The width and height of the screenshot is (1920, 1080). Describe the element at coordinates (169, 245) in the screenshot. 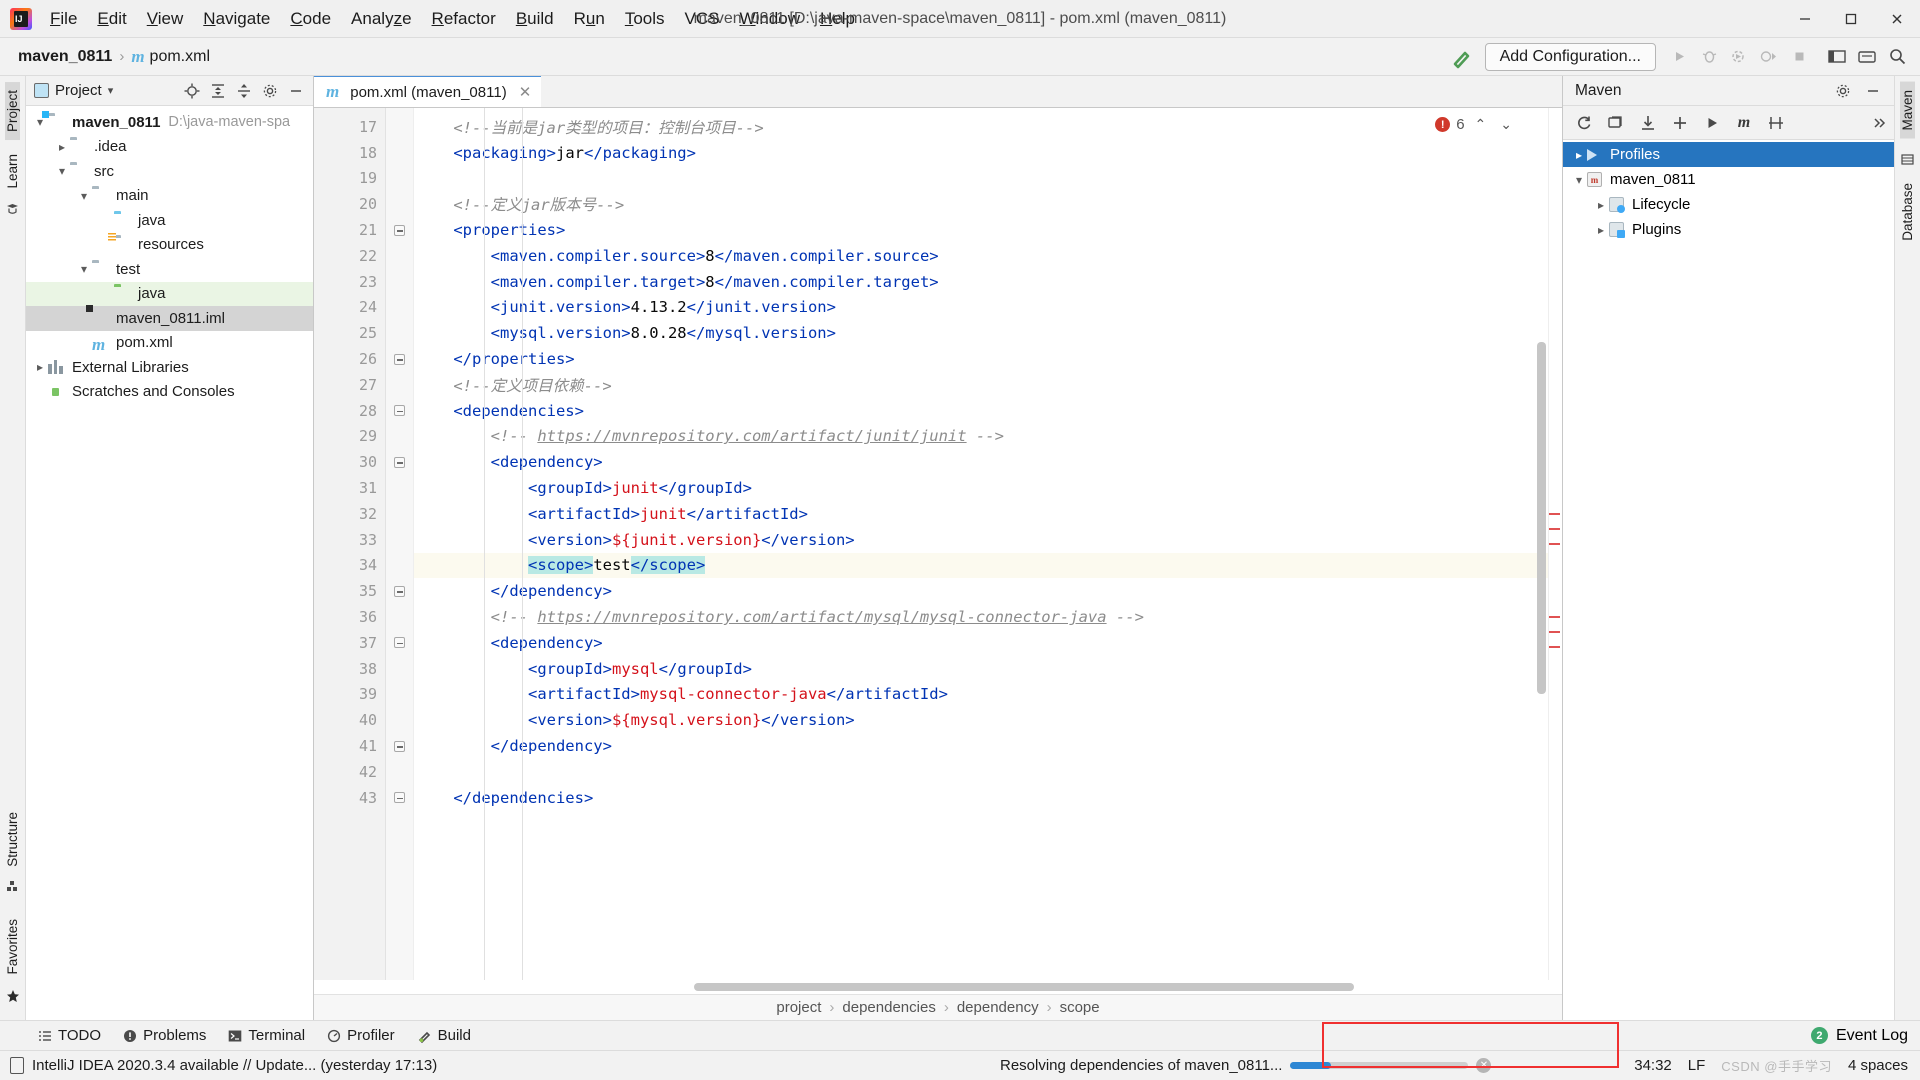

I see `tree-node-resources: ▸resources` at that location.